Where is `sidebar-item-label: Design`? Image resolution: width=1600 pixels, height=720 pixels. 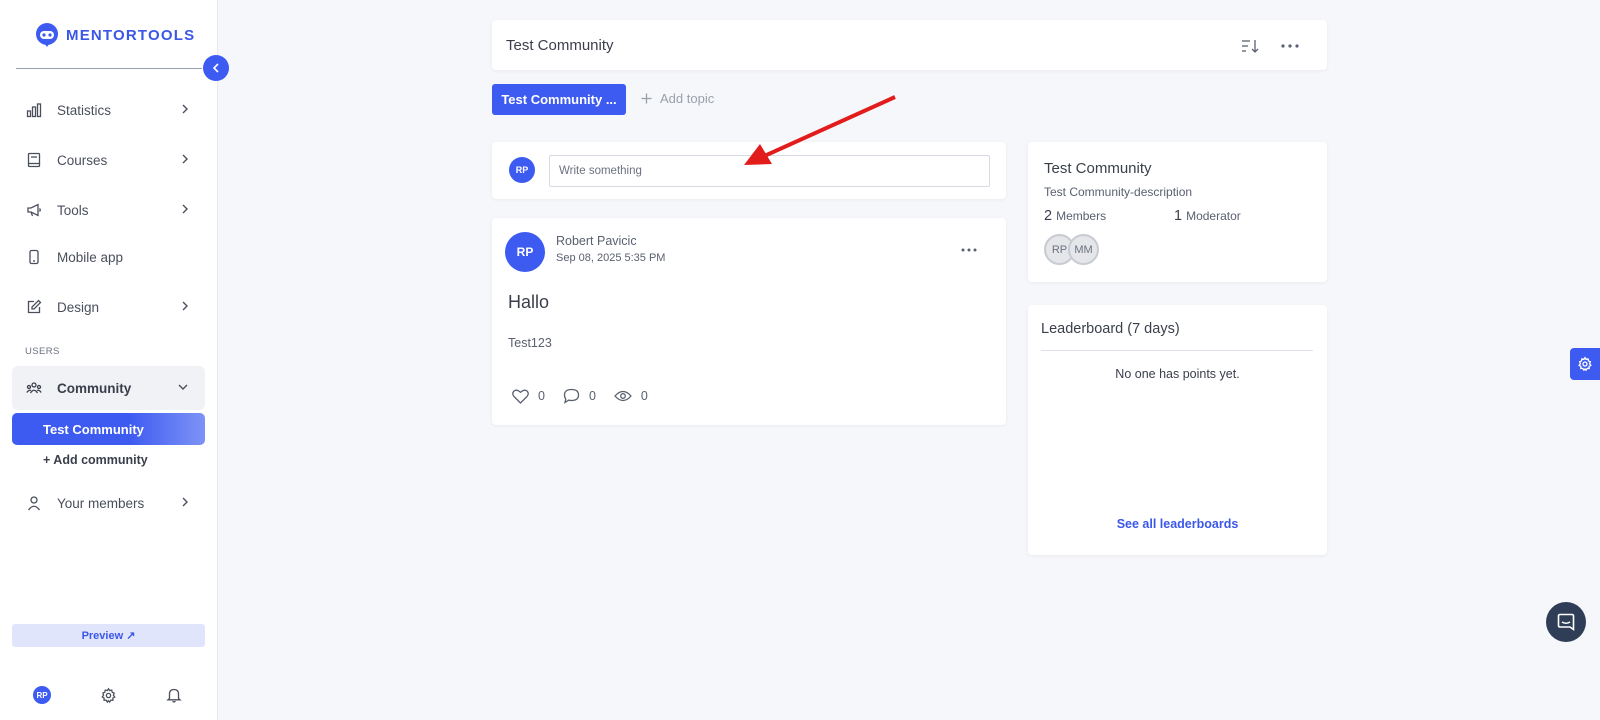 sidebar-item-label: Design is located at coordinates (78, 307).